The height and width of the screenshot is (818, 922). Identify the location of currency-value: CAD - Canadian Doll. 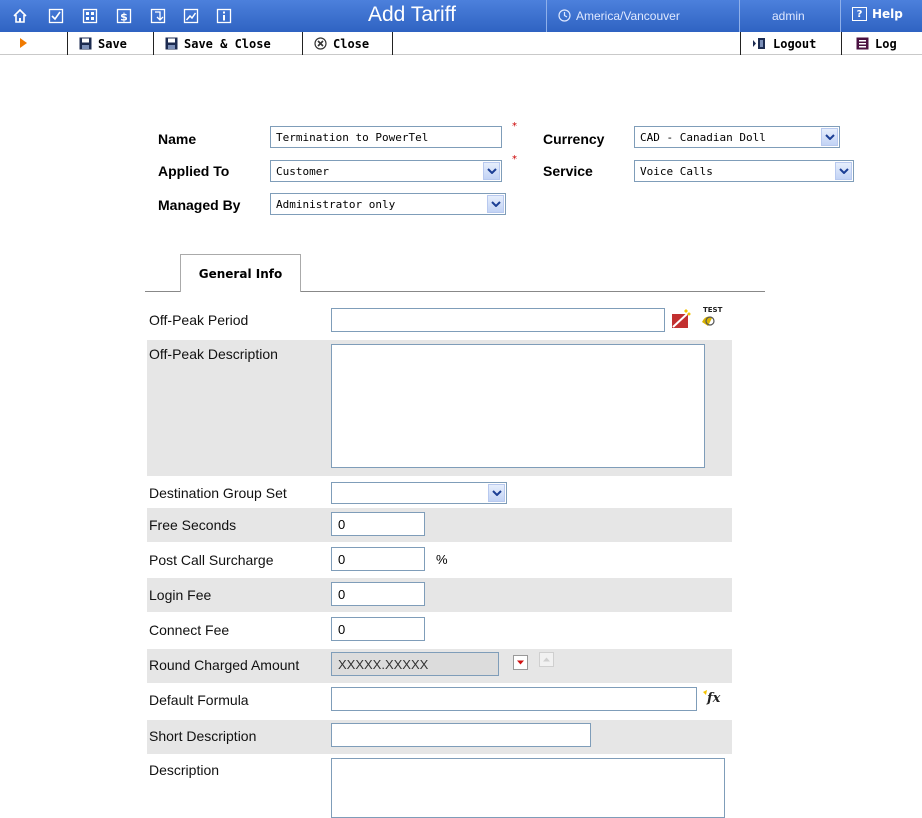
(703, 137).